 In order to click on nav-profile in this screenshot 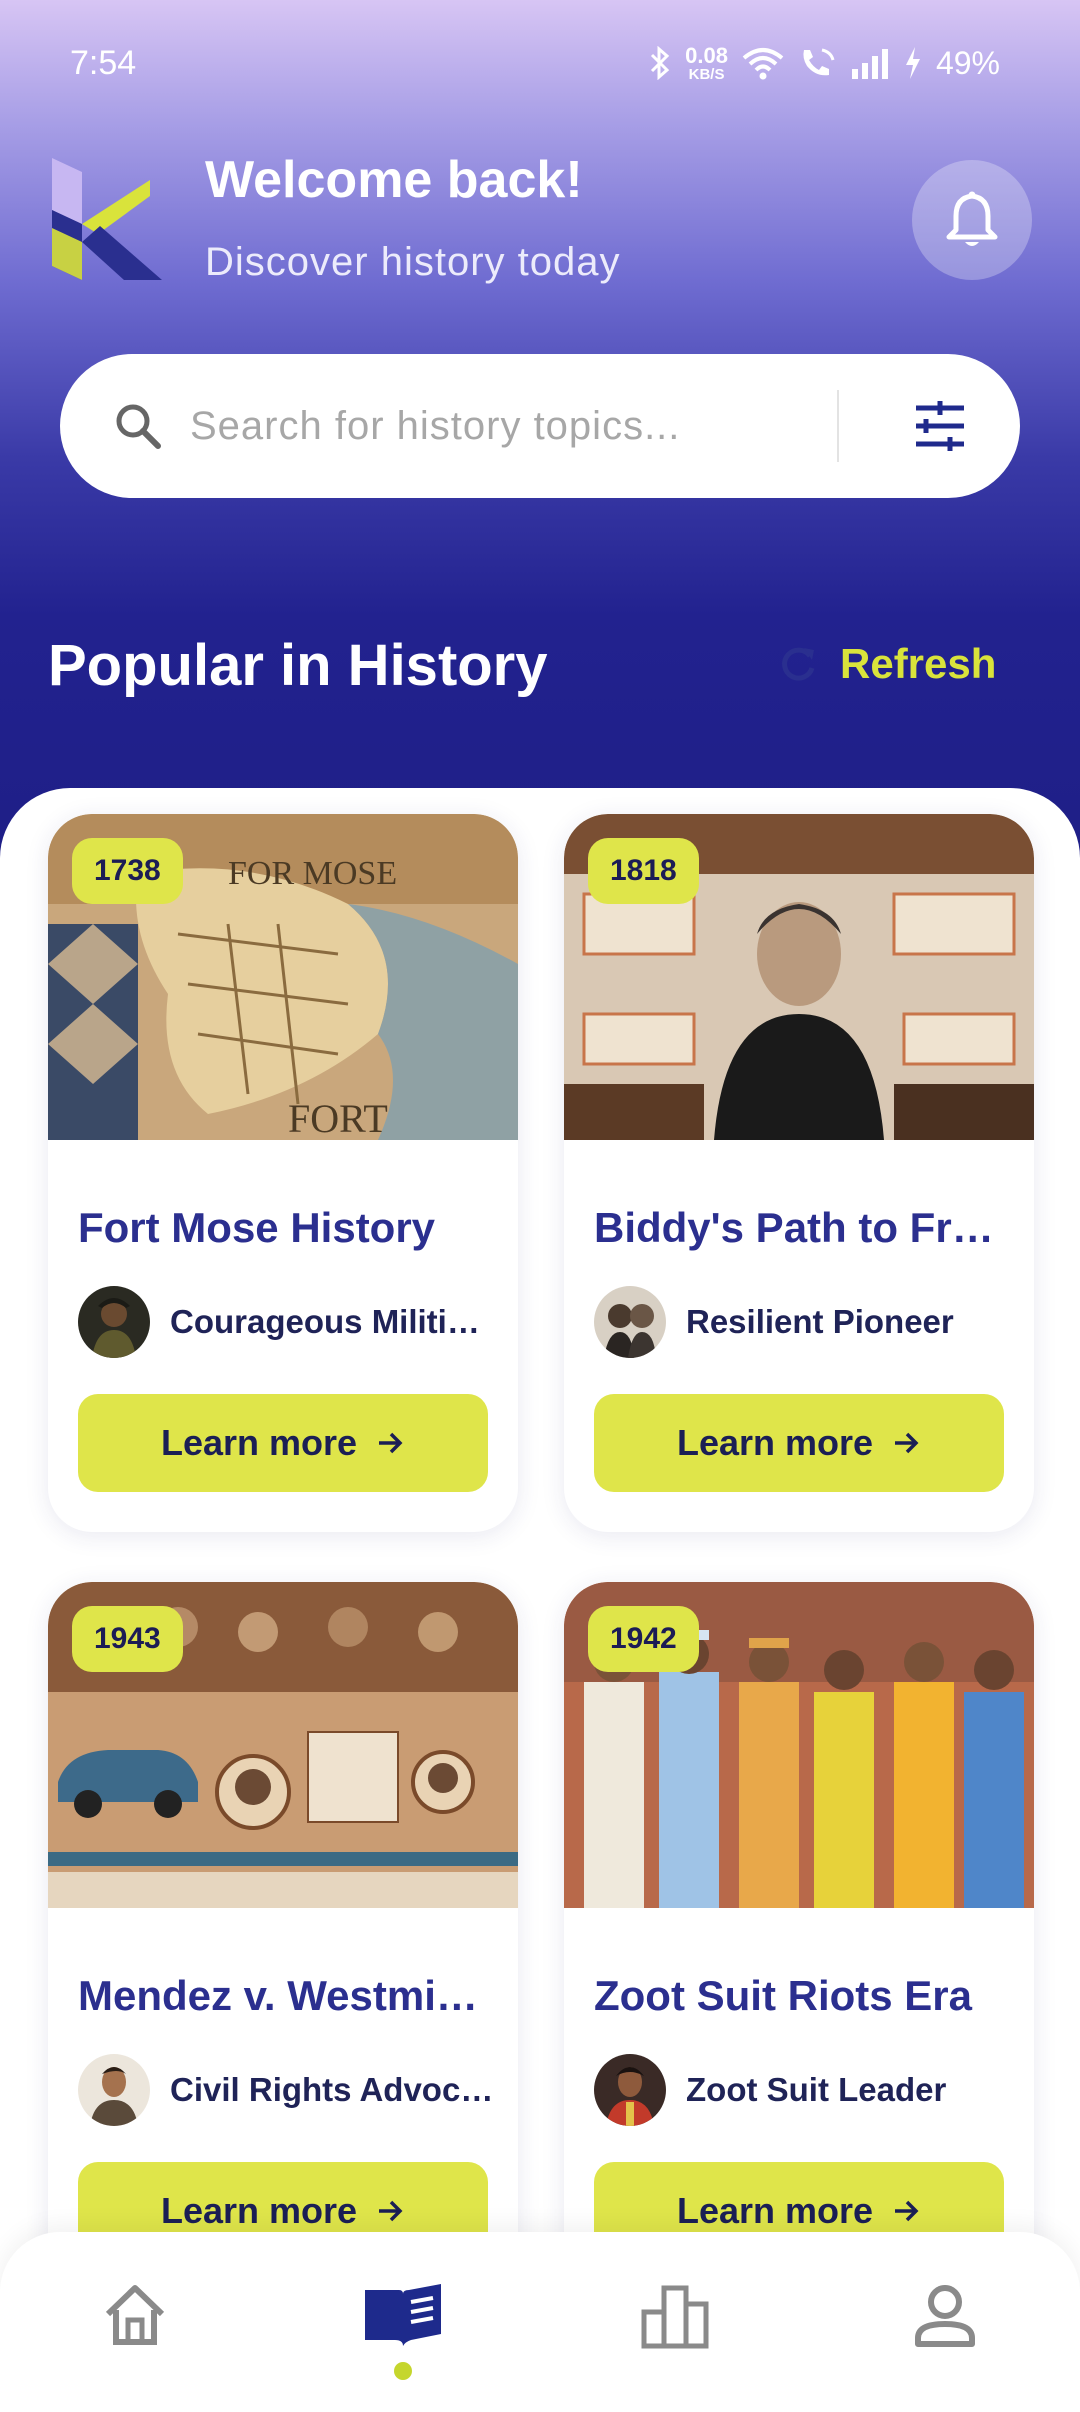, I will do `click(945, 2320)`.